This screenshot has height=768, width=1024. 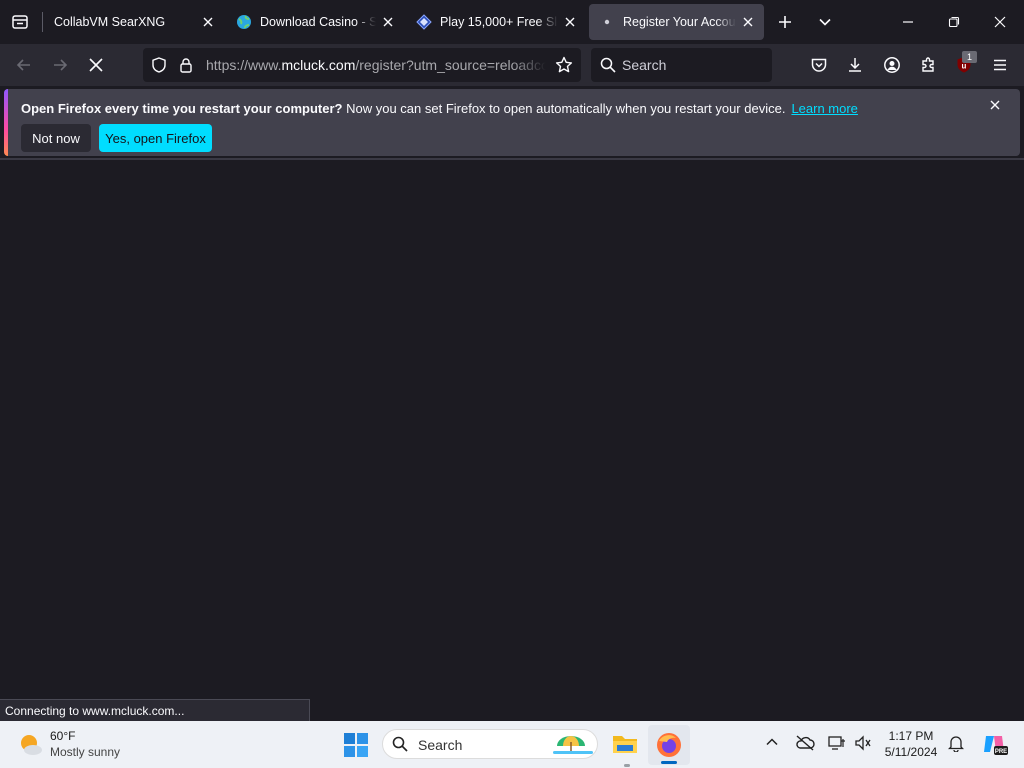 What do you see at coordinates (63, 736) in the screenshot?
I see `weather-temperature: 60°F` at bounding box center [63, 736].